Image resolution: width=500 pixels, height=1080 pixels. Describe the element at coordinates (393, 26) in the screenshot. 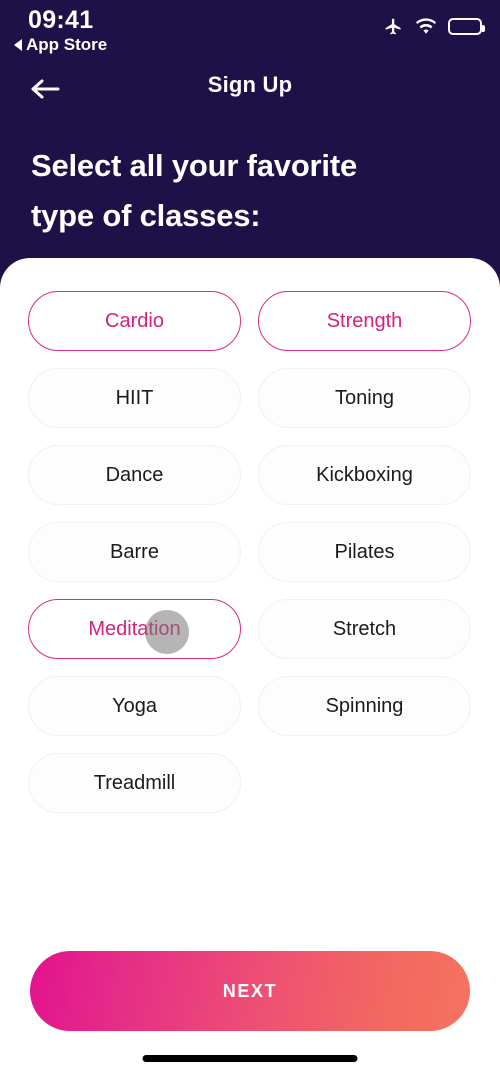

I see `airplane-mode-icon` at that location.